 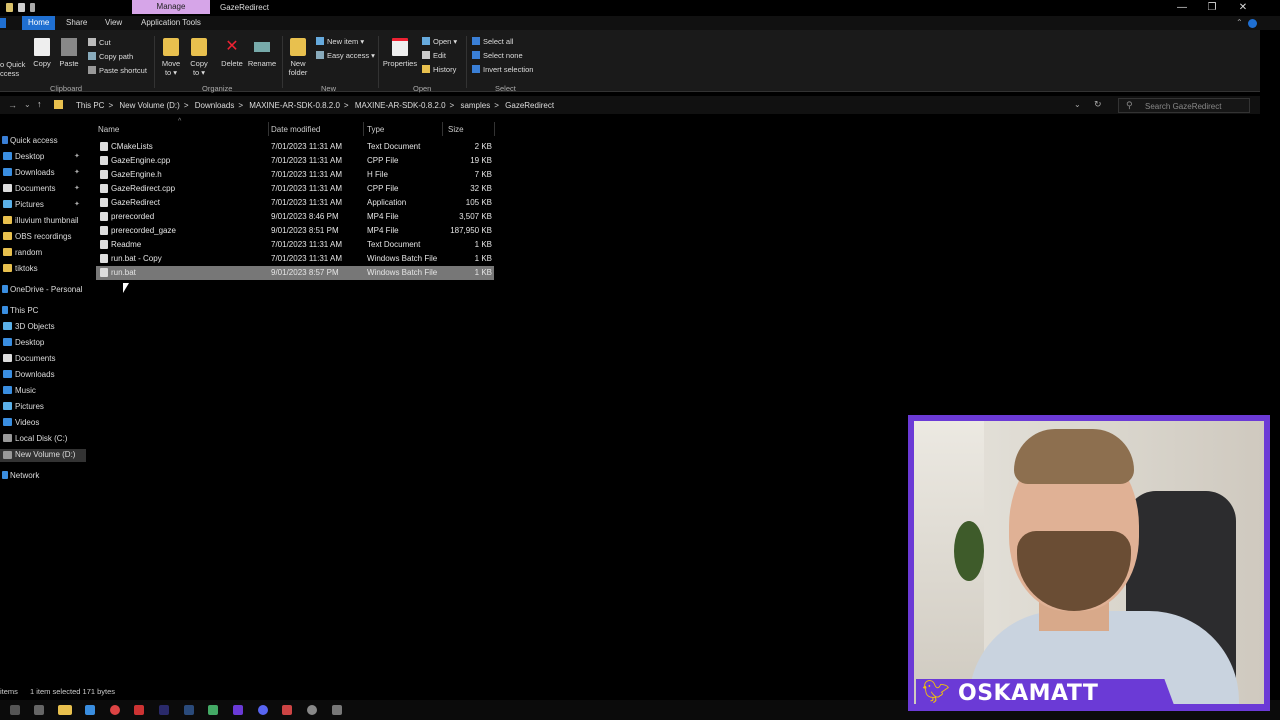 I want to click on pin-to-quick-access-button: o Quick ccess, so click(x=14, y=69).